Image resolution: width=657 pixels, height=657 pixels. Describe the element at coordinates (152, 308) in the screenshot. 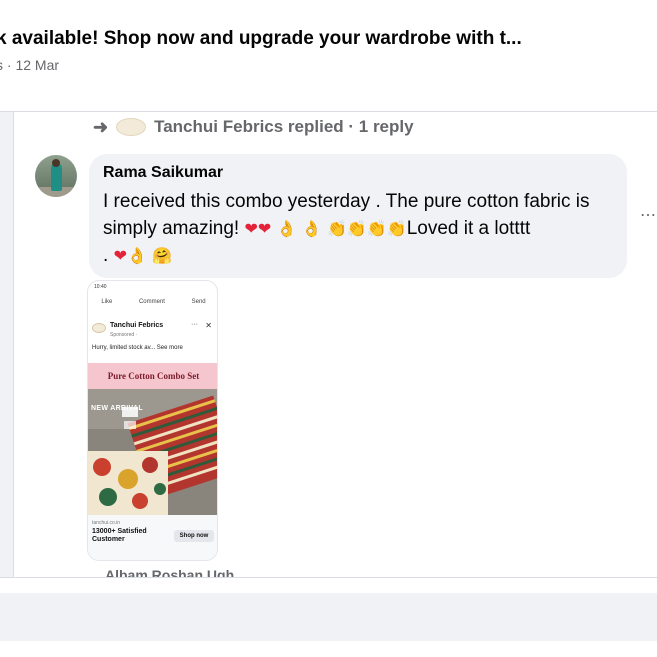

I see `phone-action-bar: Like Comment Send` at that location.